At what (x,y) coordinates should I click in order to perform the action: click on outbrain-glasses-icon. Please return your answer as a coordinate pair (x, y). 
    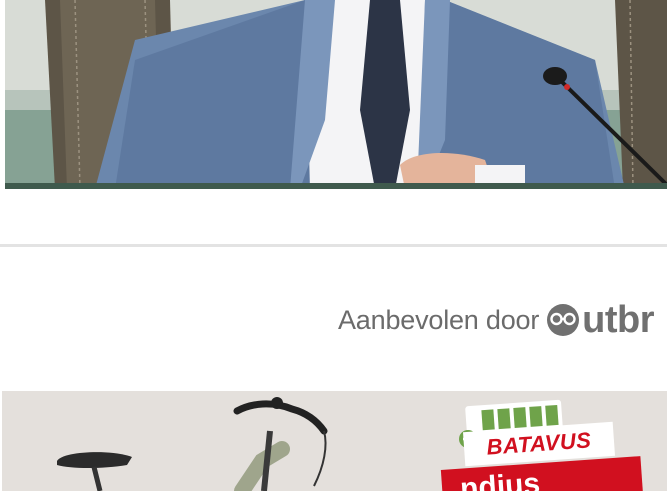
    Looking at the image, I should click on (563, 320).